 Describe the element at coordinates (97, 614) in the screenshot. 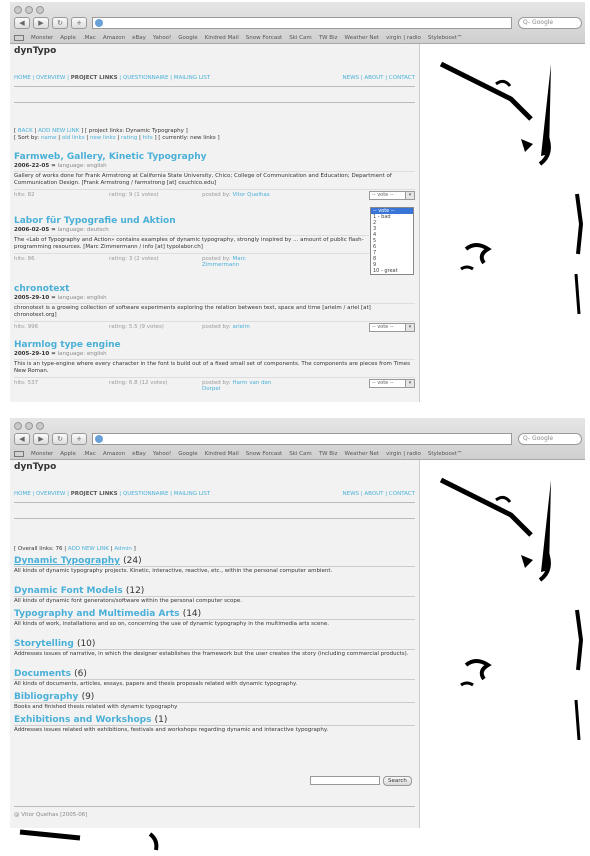

I see `category-link: Typography and Multimedia Arts` at that location.